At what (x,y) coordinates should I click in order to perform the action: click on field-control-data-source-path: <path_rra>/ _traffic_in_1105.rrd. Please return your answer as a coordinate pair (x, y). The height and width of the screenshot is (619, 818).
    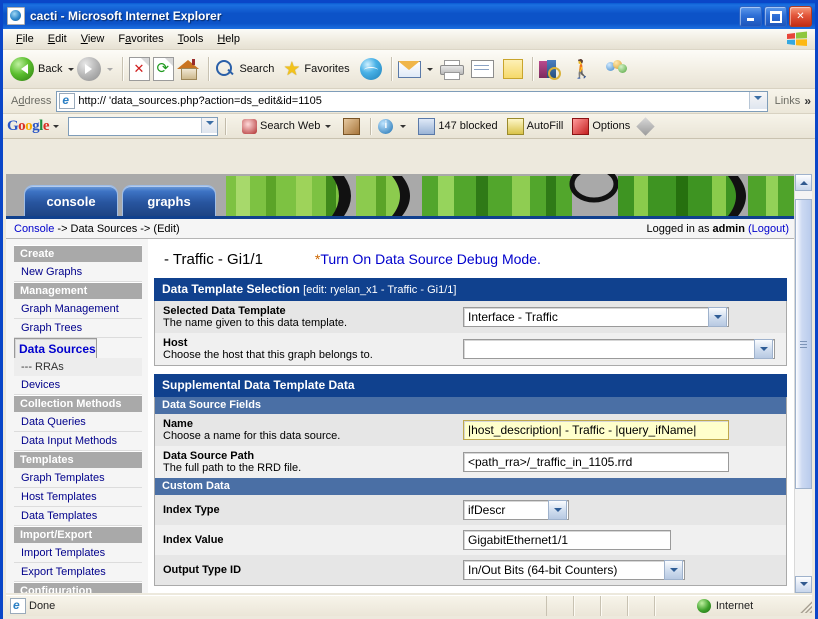
    Looking at the image, I should click on (621, 462).